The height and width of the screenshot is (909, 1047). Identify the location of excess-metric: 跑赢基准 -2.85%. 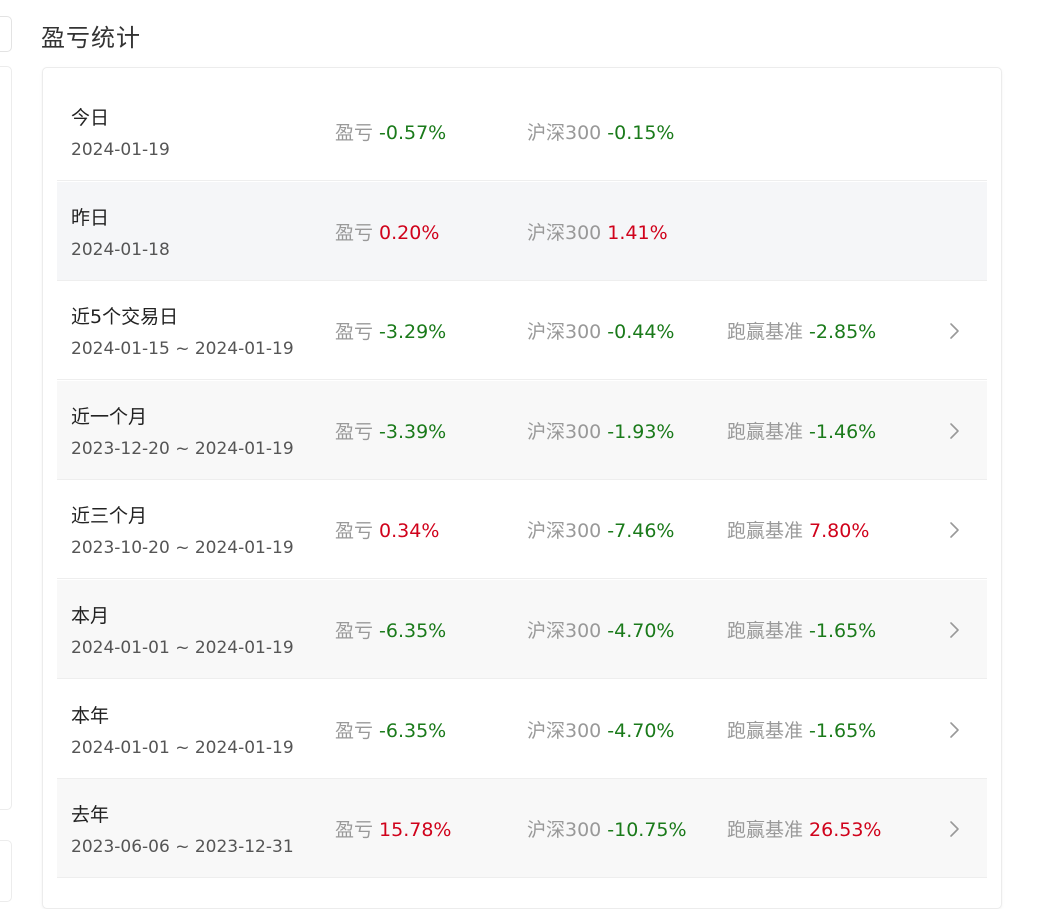
(801, 332).